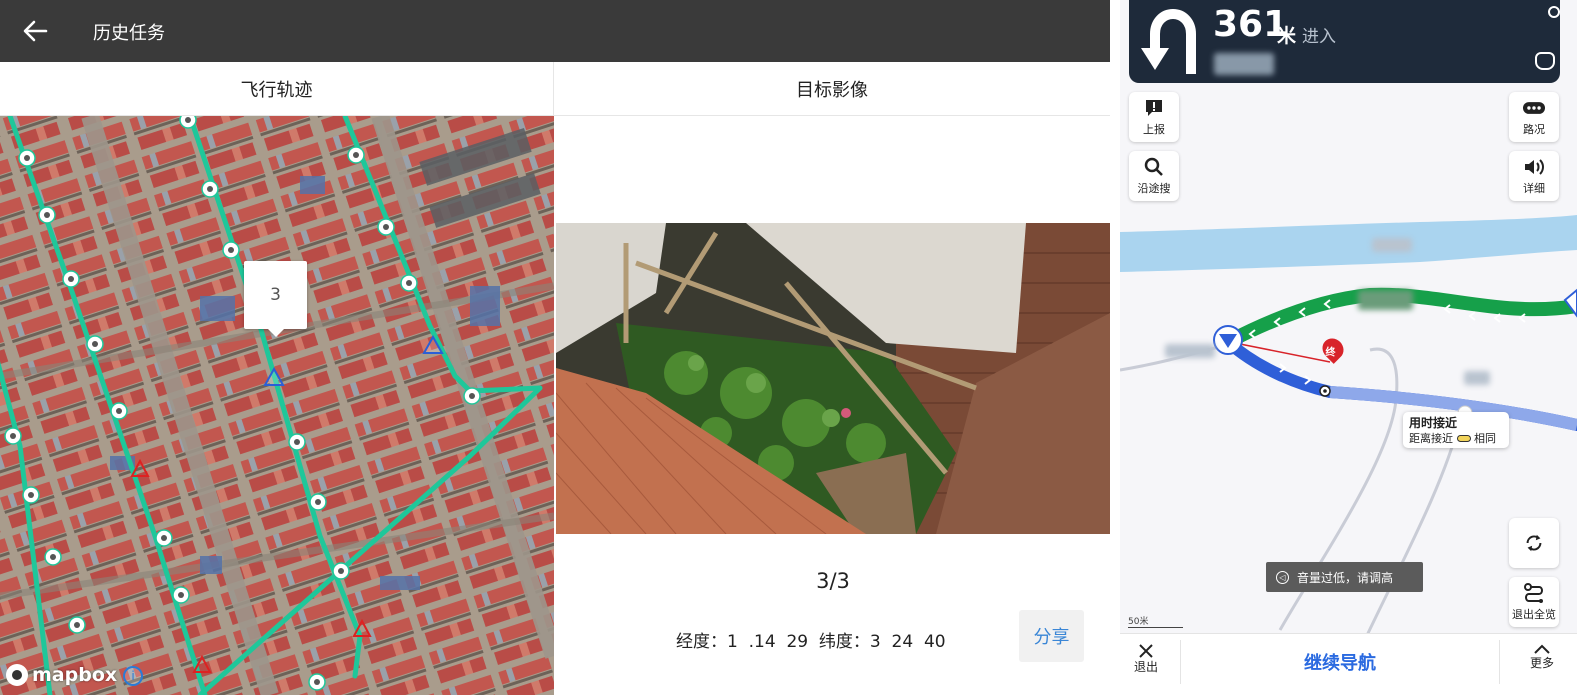  Describe the element at coordinates (17, 675) in the screenshot. I see `mapbox-logo-icon` at that location.